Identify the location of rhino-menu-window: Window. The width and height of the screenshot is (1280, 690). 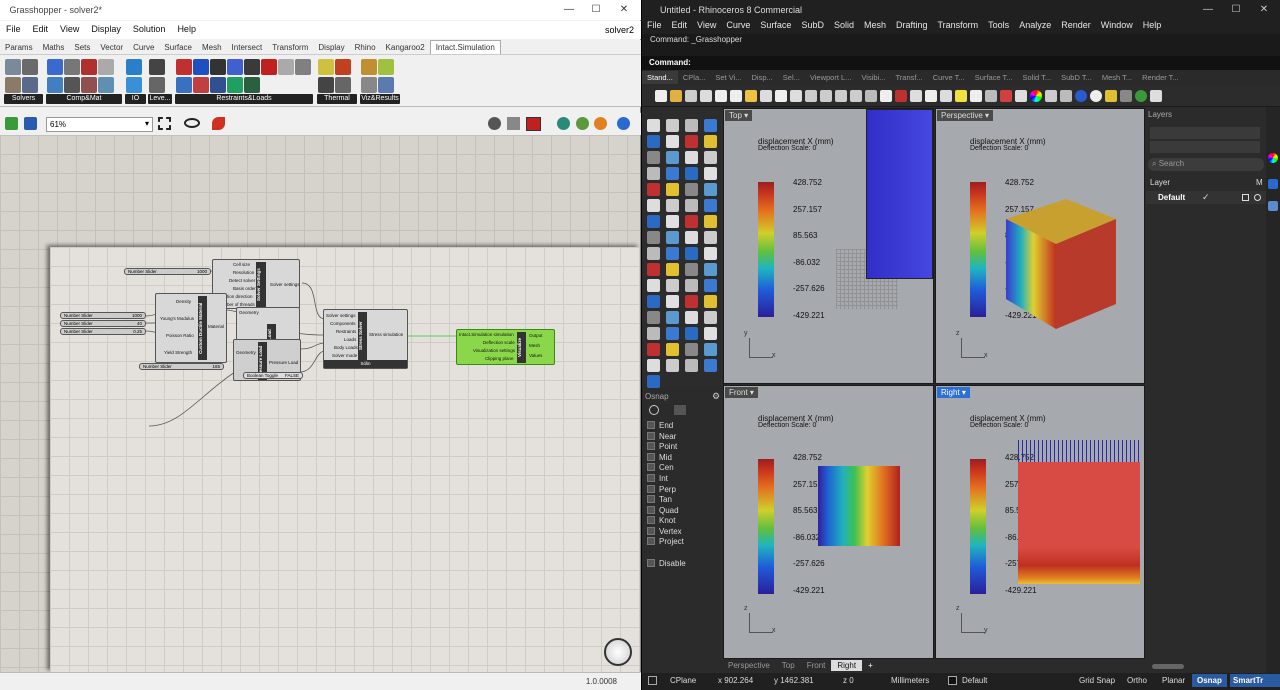
(1117, 25).